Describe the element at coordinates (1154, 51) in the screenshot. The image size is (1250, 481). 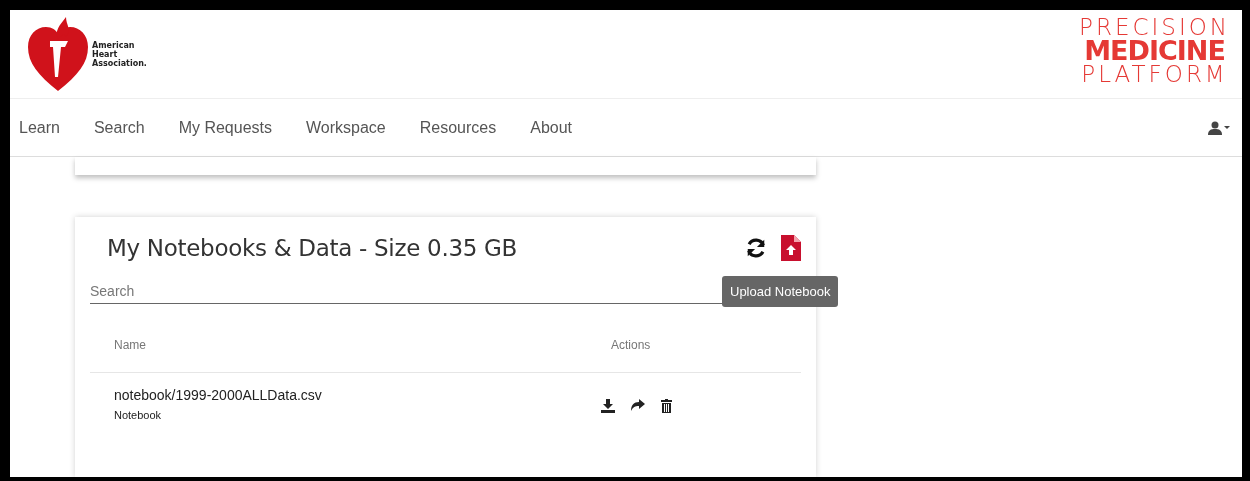
I see `platform-logo: PRECISION MEDICINE PLATFORM` at that location.